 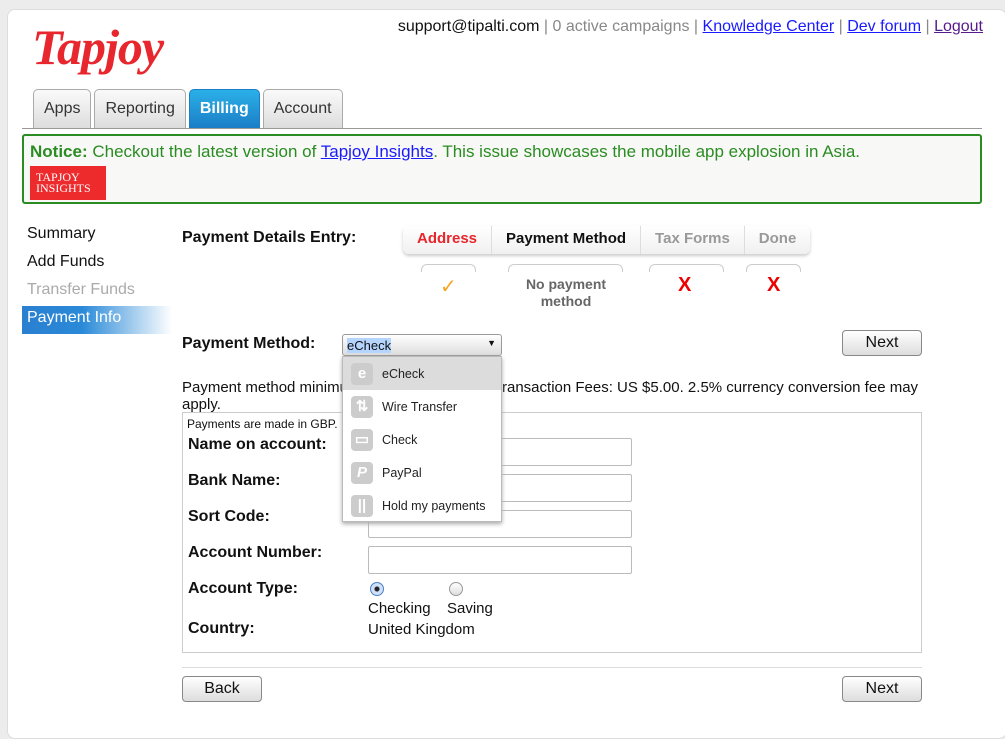 I want to click on option-echeck: e eCheck, so click(x=422, y=373).